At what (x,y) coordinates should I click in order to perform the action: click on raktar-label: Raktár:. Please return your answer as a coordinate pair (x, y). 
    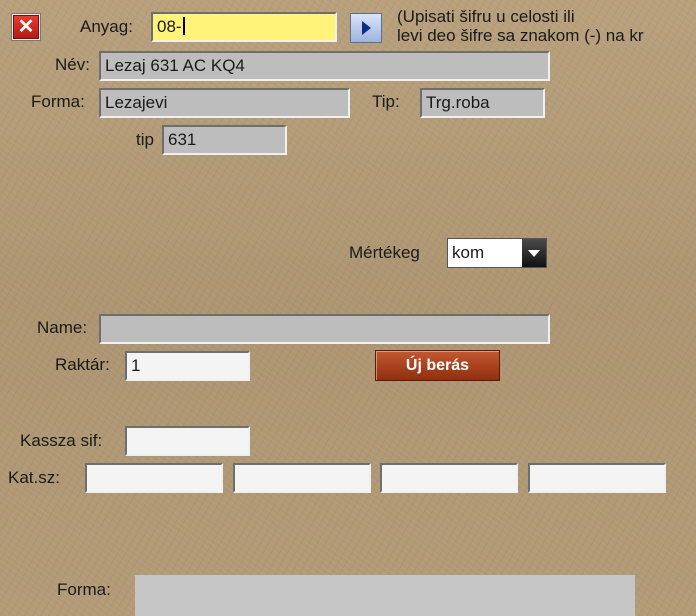
    Looking at the image, I should click on (82, 364).